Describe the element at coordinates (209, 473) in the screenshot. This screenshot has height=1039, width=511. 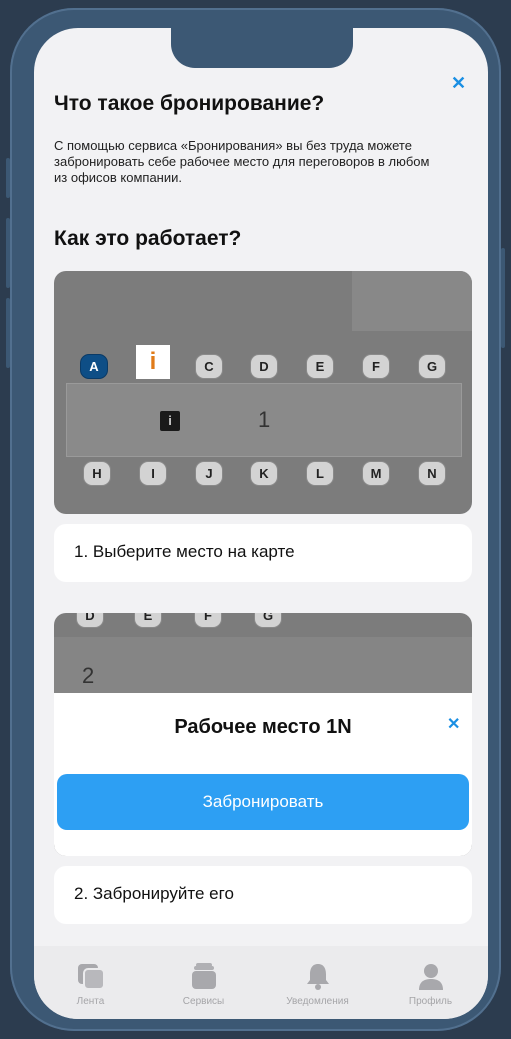
I see `seat-marker: J` at that location.